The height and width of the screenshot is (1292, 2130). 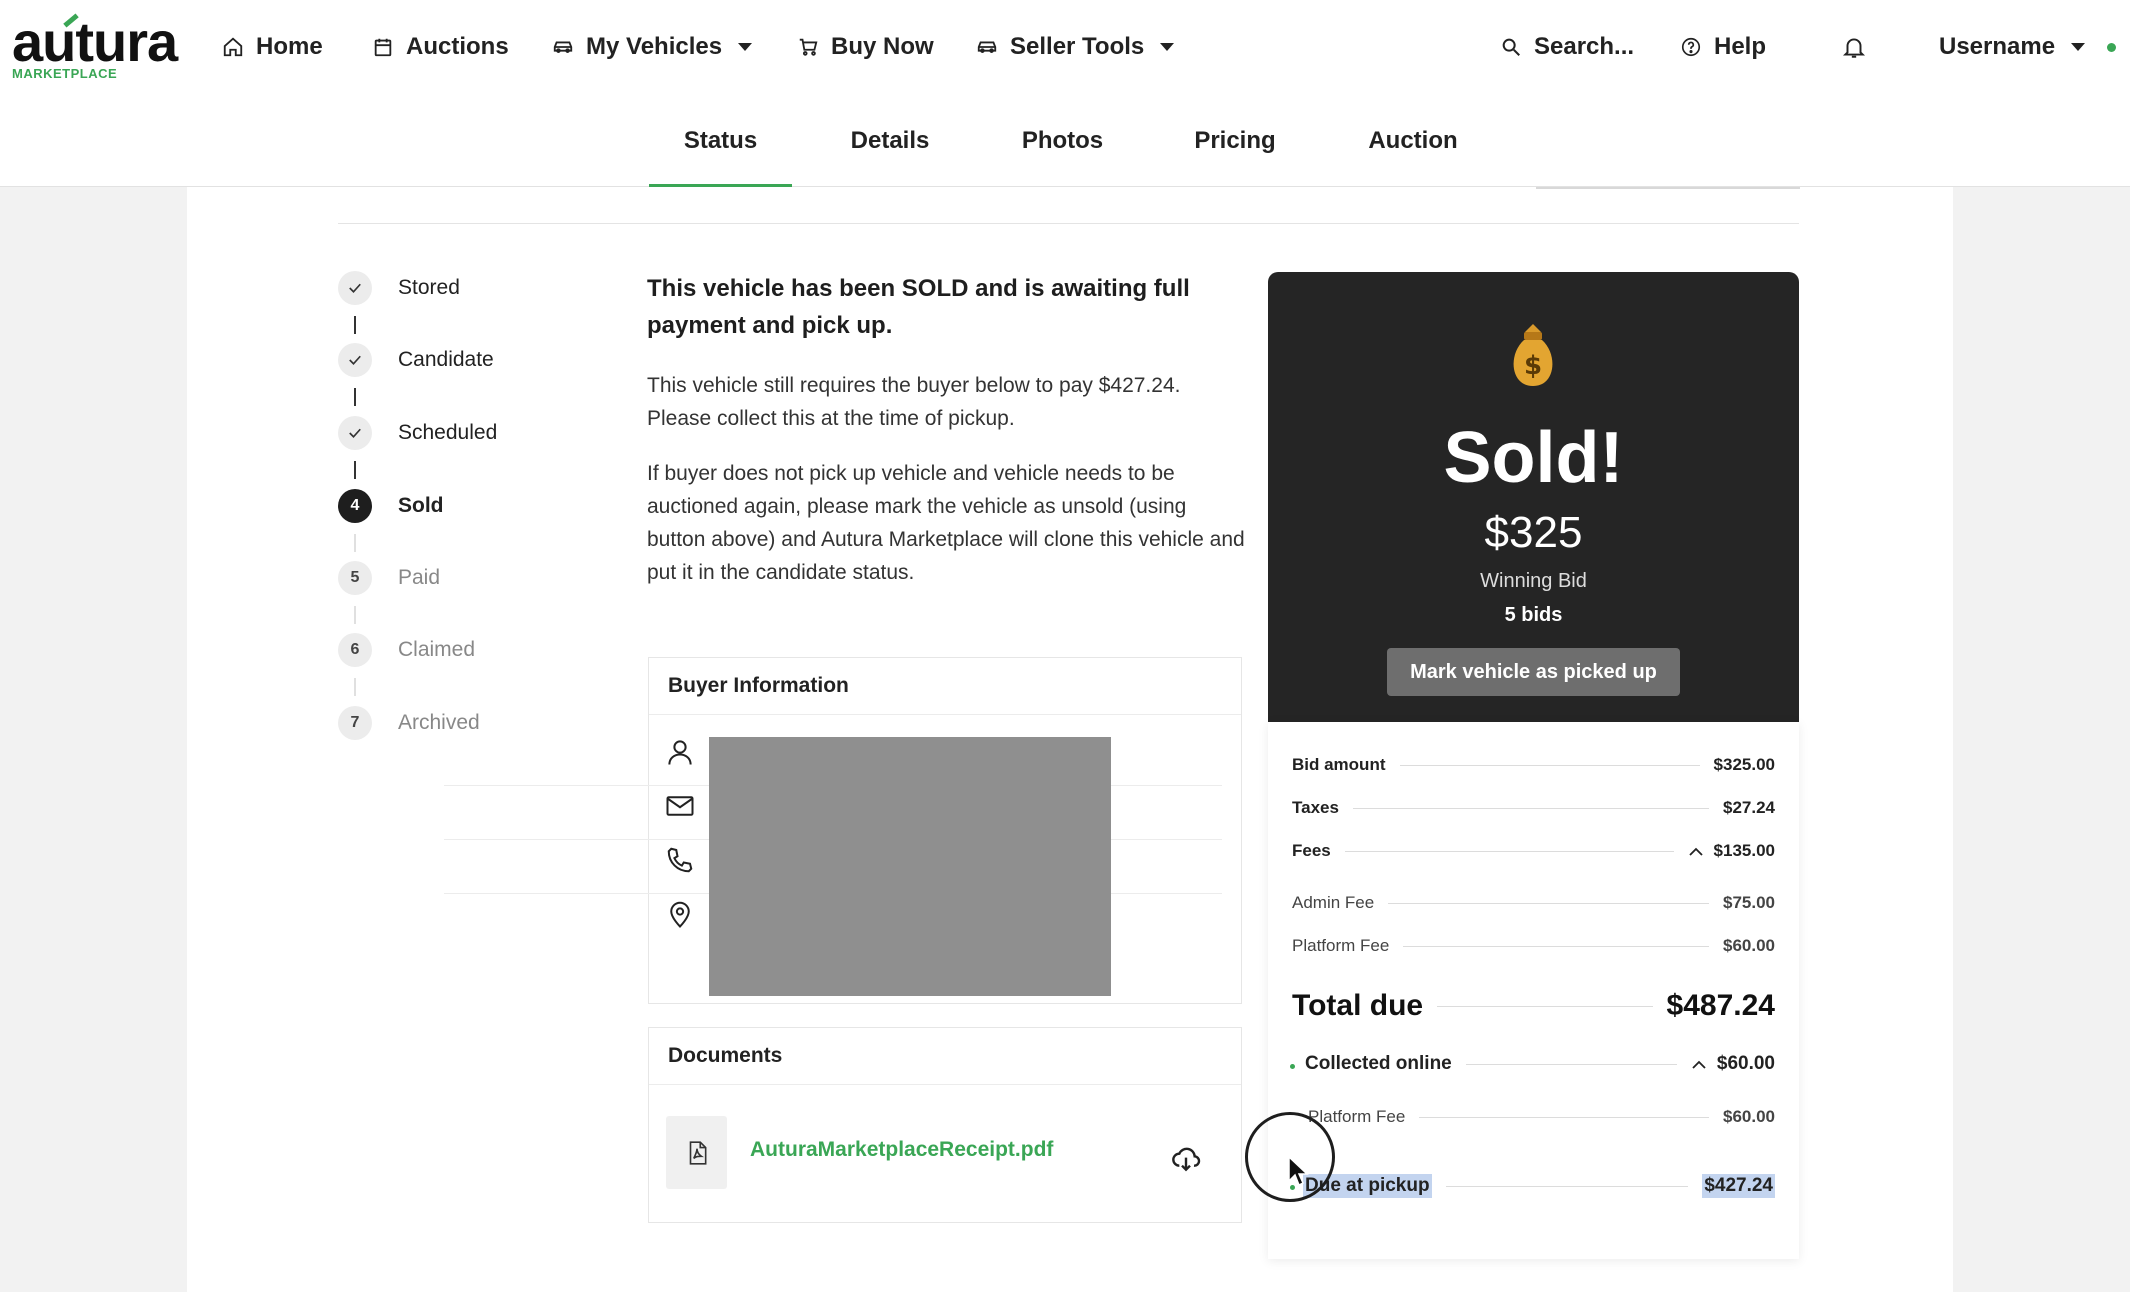 What do you see at coordinates (1720, 1005) in the screenshot?
I see `total-due-value: $487.24` at bounding box center [1720, 1005].